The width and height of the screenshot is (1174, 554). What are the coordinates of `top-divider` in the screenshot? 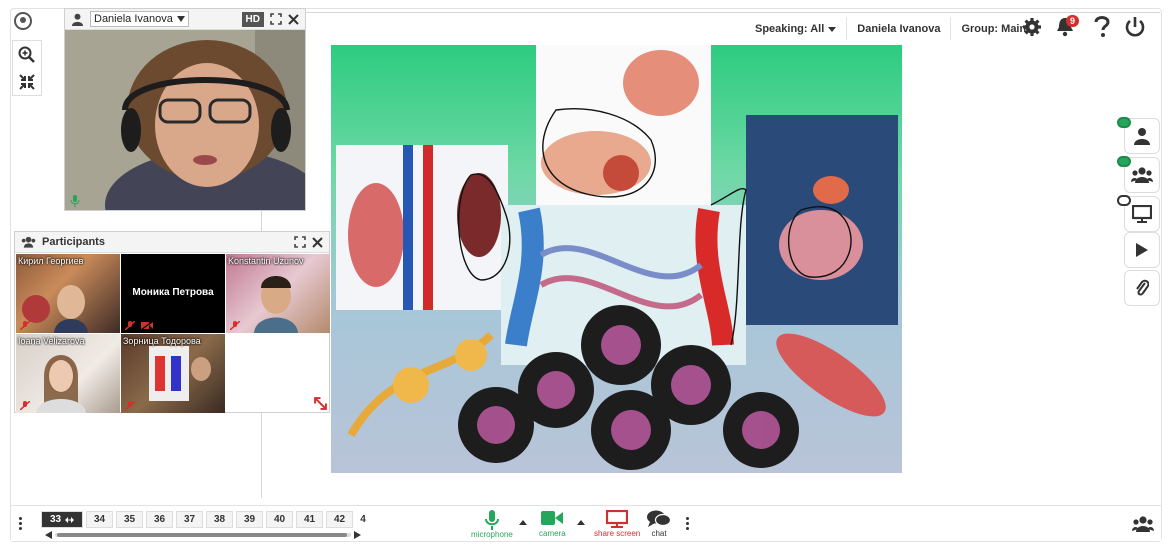 It's located at (732, 12).